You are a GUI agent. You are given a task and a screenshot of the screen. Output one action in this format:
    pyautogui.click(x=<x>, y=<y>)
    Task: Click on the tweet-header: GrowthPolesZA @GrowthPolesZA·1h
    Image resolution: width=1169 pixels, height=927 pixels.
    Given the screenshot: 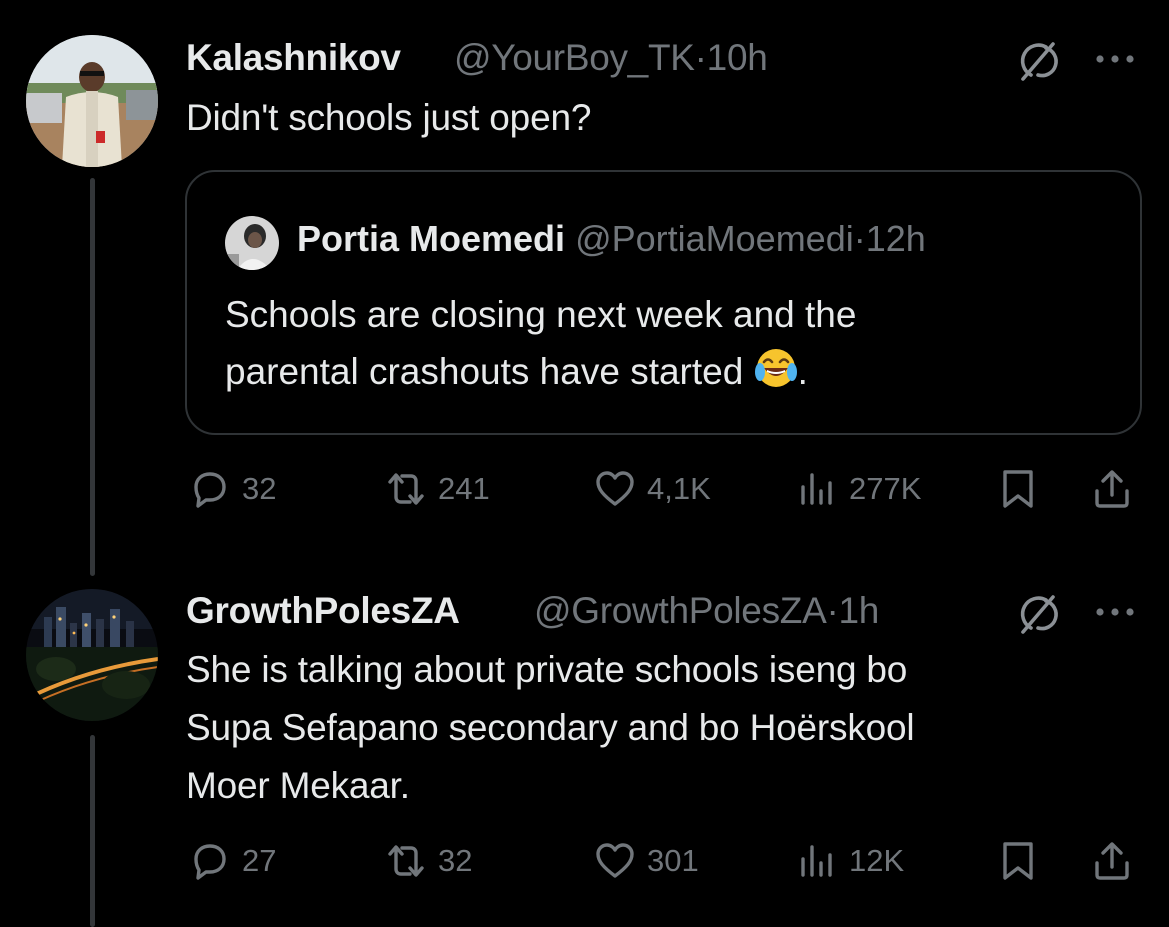 What is the action you would take?
    pyautogui.click(x=677, y=615)
    